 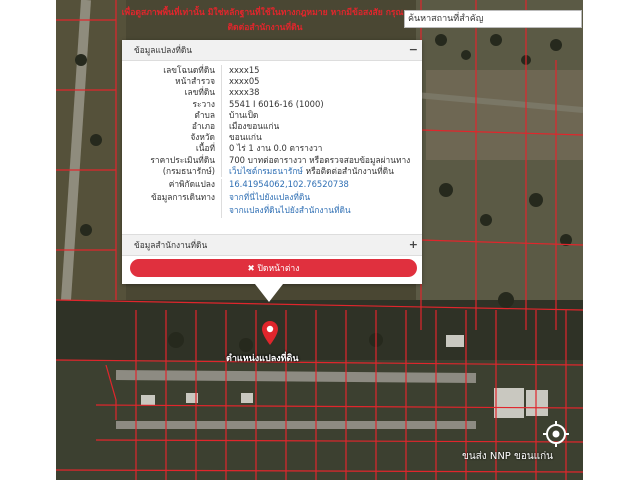 What do you see at coordinates (508, 456) in the screenshot?
I see `map-watermark: ขนส่ง NNP ขอนแก่น` at bounding box center [508, 456].